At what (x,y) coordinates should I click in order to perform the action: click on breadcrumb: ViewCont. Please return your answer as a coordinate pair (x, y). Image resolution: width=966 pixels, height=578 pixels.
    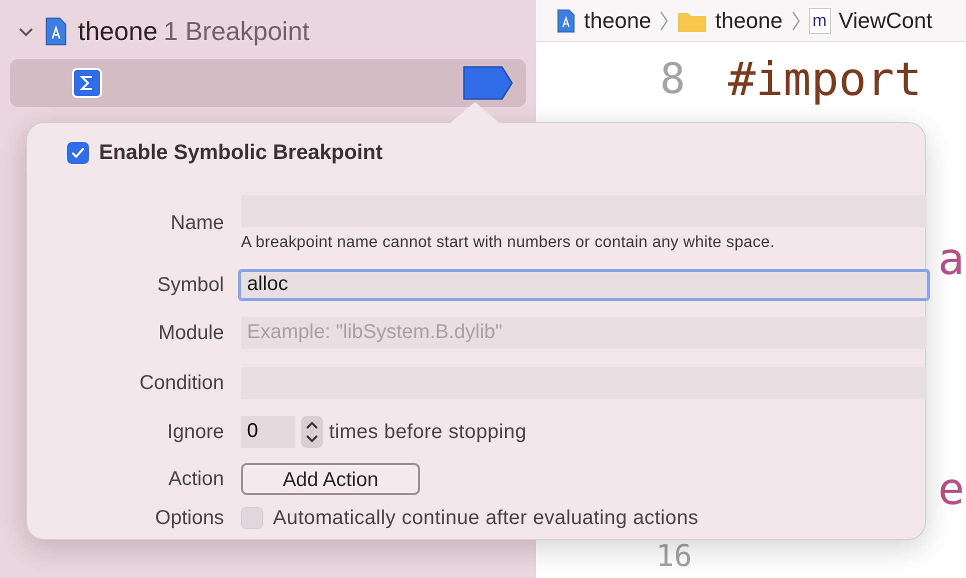
    Looking at the image, I should click on (885, 20).